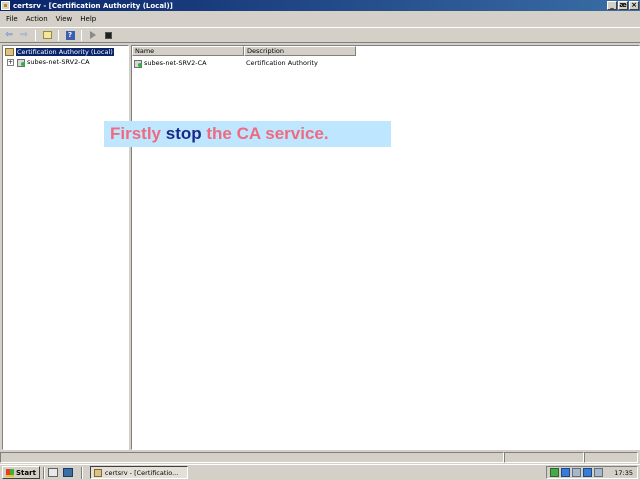 The height and width of the screenshot is (480, 640). I want to click on status-panel-main, so click(252, 457).